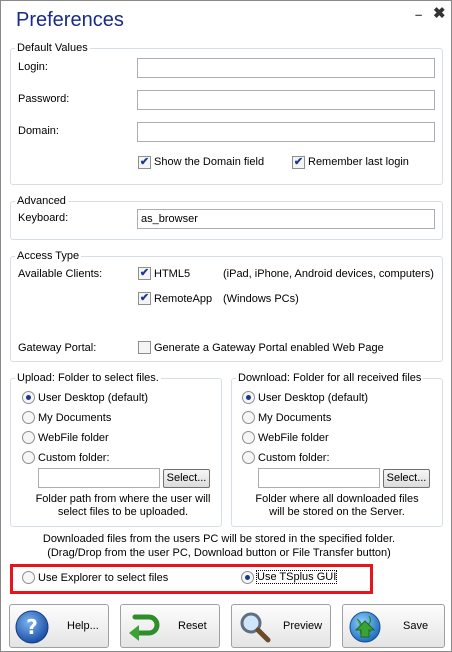 The image size is (452, 652). What do you see at coordinates (281, 626) in the screenshot?
I see `preview-button: Preview` at bounding box center [281, 626].